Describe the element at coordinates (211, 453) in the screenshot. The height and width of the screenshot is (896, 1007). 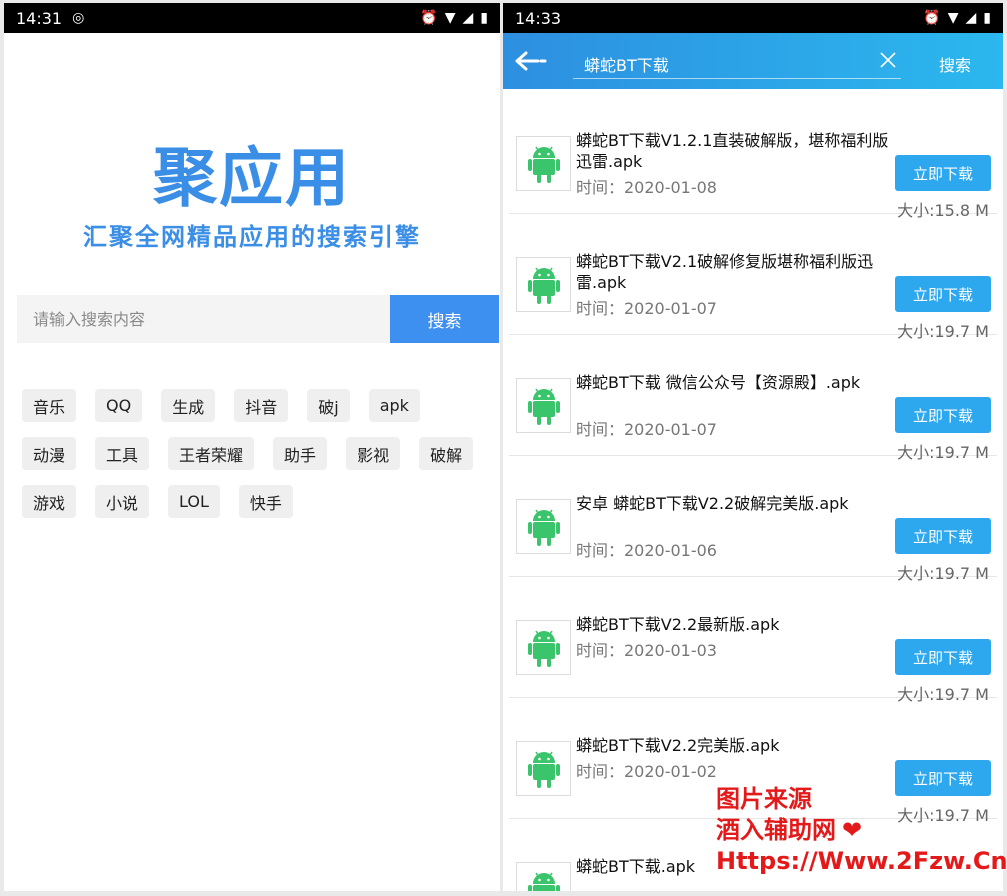
I see `tag-chip: 王者荣耀` at that location.